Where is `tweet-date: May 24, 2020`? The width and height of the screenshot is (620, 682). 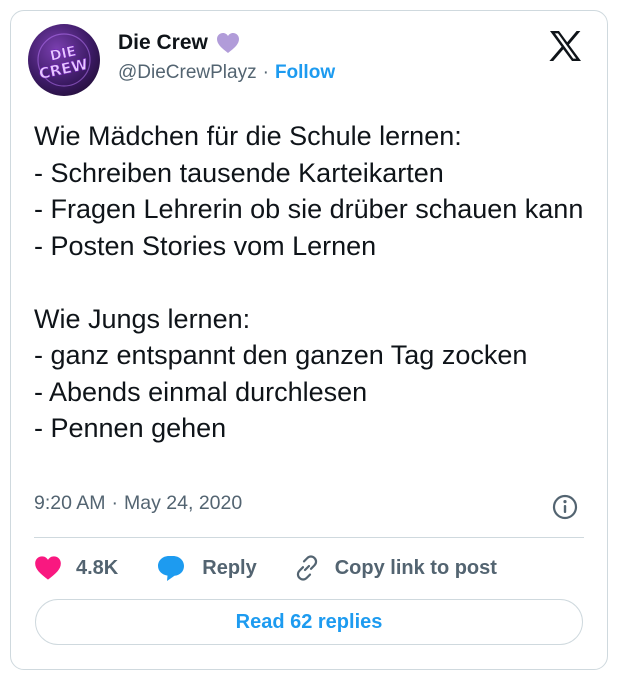
tweet-date: May 24, 2020 is located at coordinates (183, 503).